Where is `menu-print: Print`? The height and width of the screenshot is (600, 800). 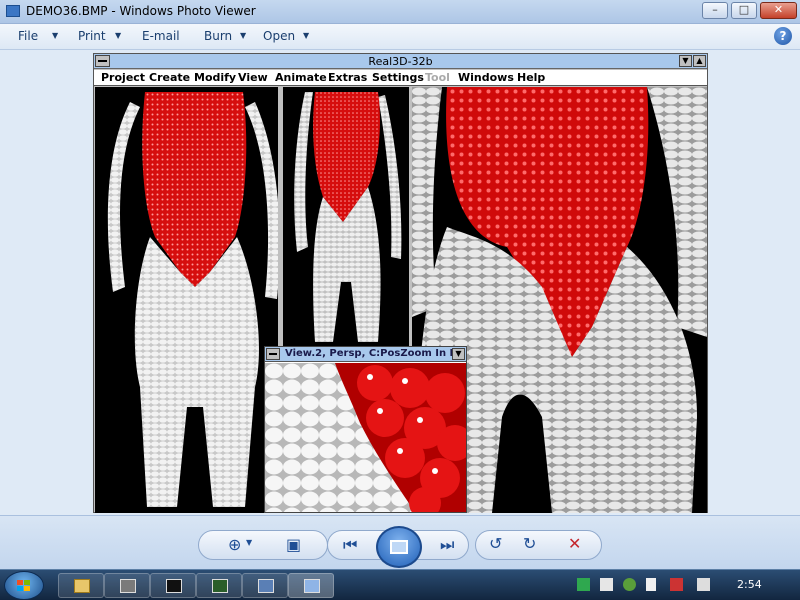 menu-print: Print is located at coordinates (92, 36).